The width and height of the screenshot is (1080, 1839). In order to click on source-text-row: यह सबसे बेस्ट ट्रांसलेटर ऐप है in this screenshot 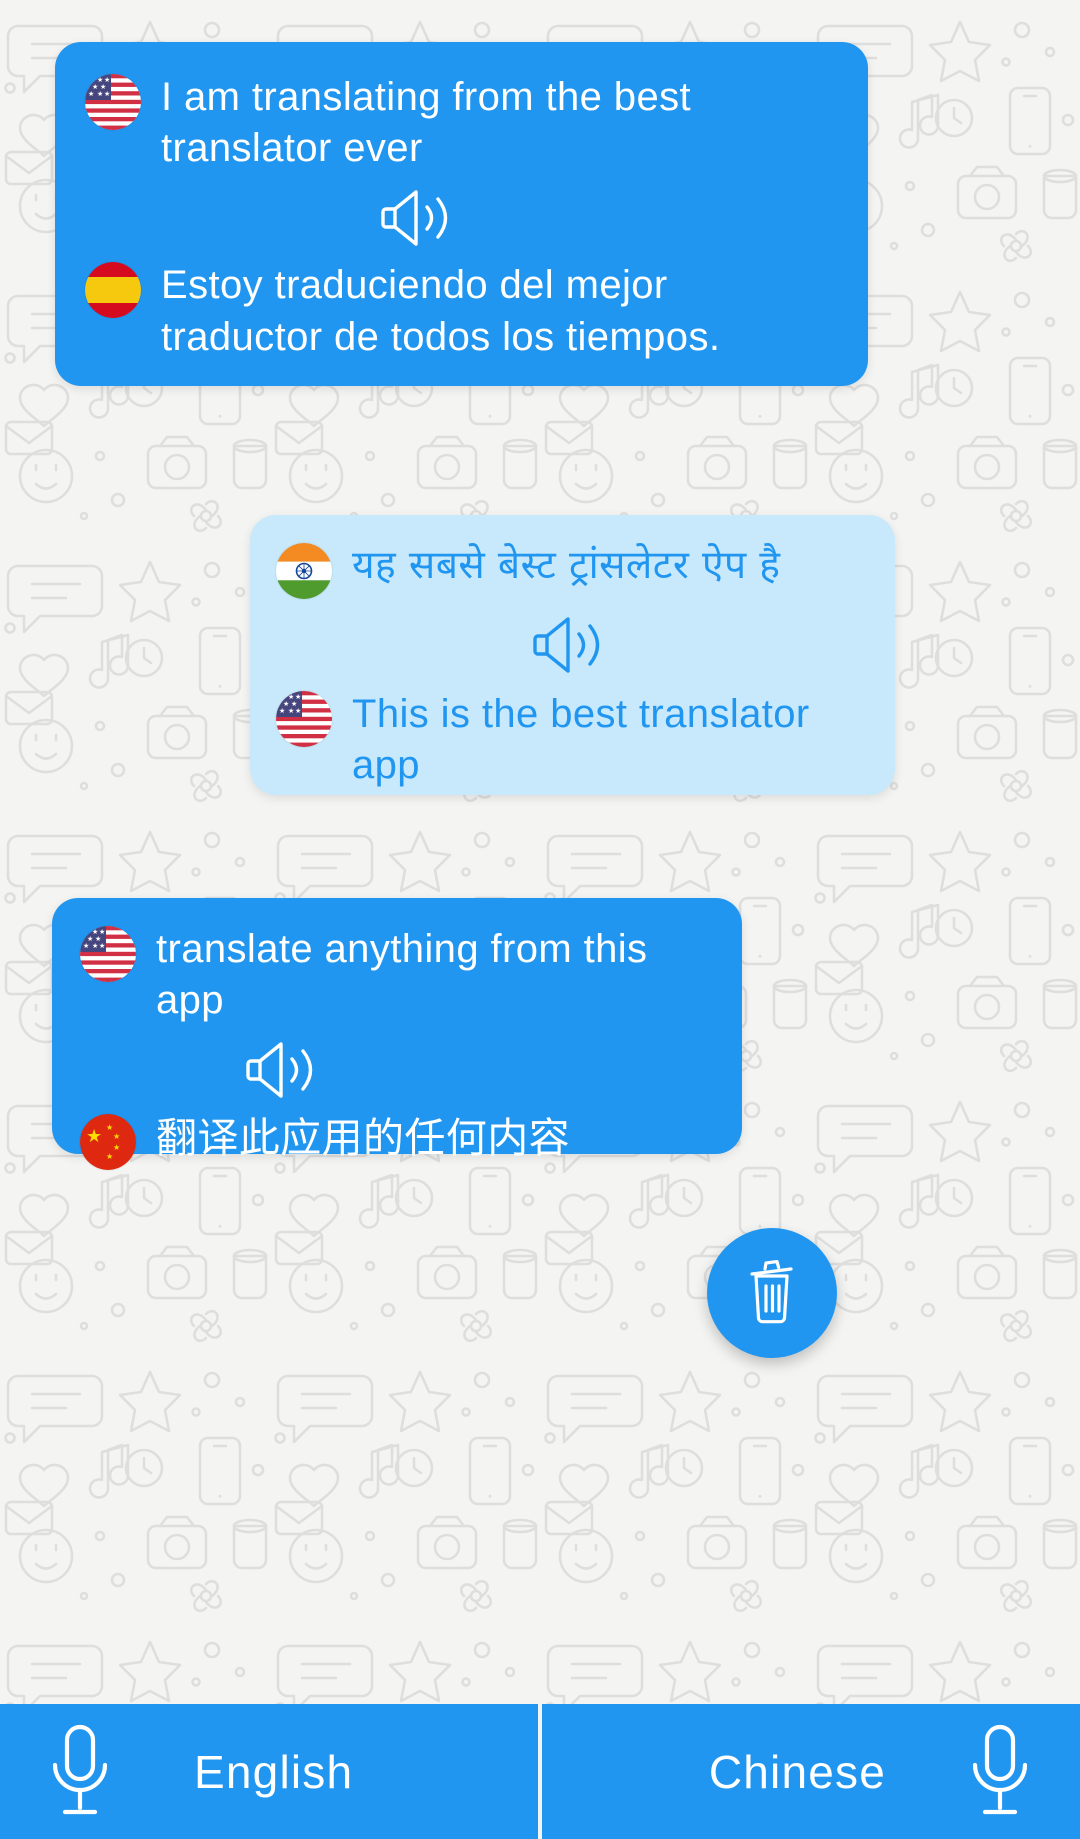, I will do `click(570, 570)`.